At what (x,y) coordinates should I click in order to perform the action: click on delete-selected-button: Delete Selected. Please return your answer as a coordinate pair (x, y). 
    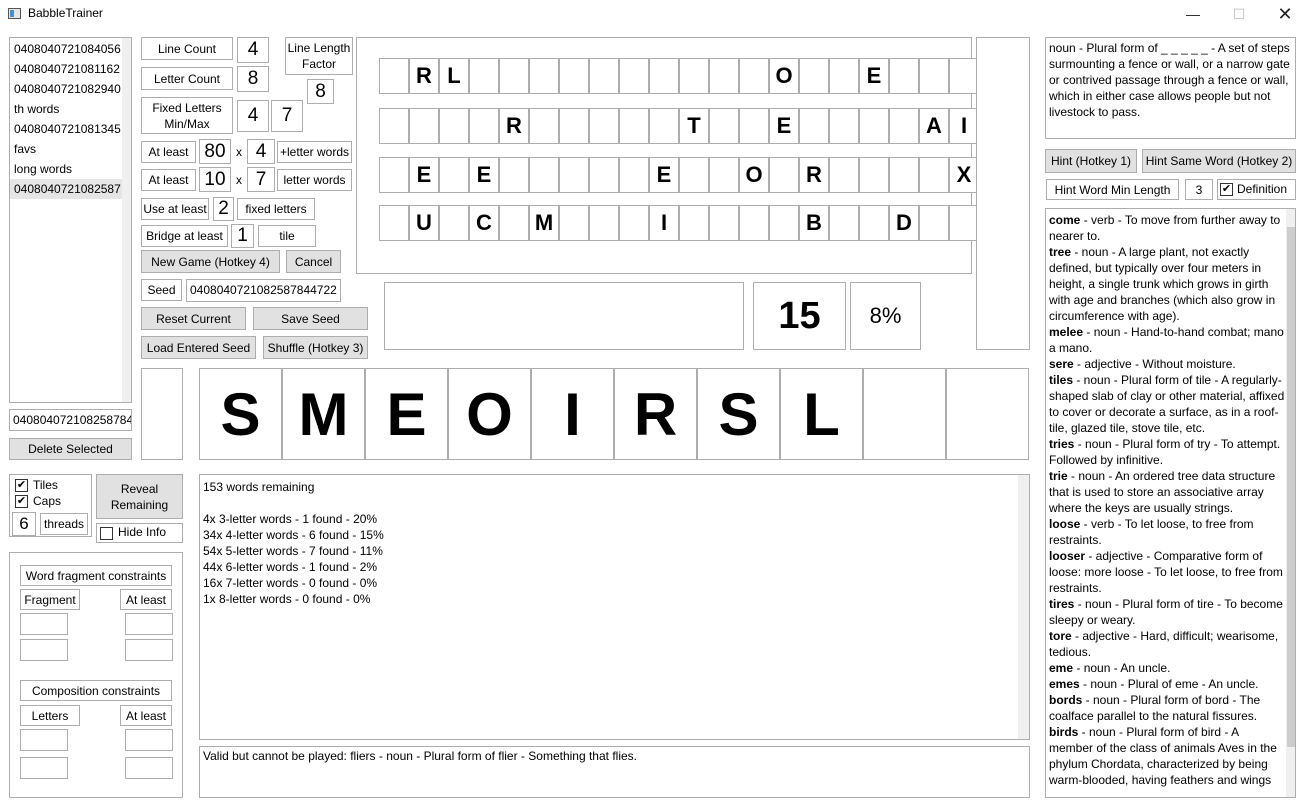
    Looking at the image, I should click on (70, 449).